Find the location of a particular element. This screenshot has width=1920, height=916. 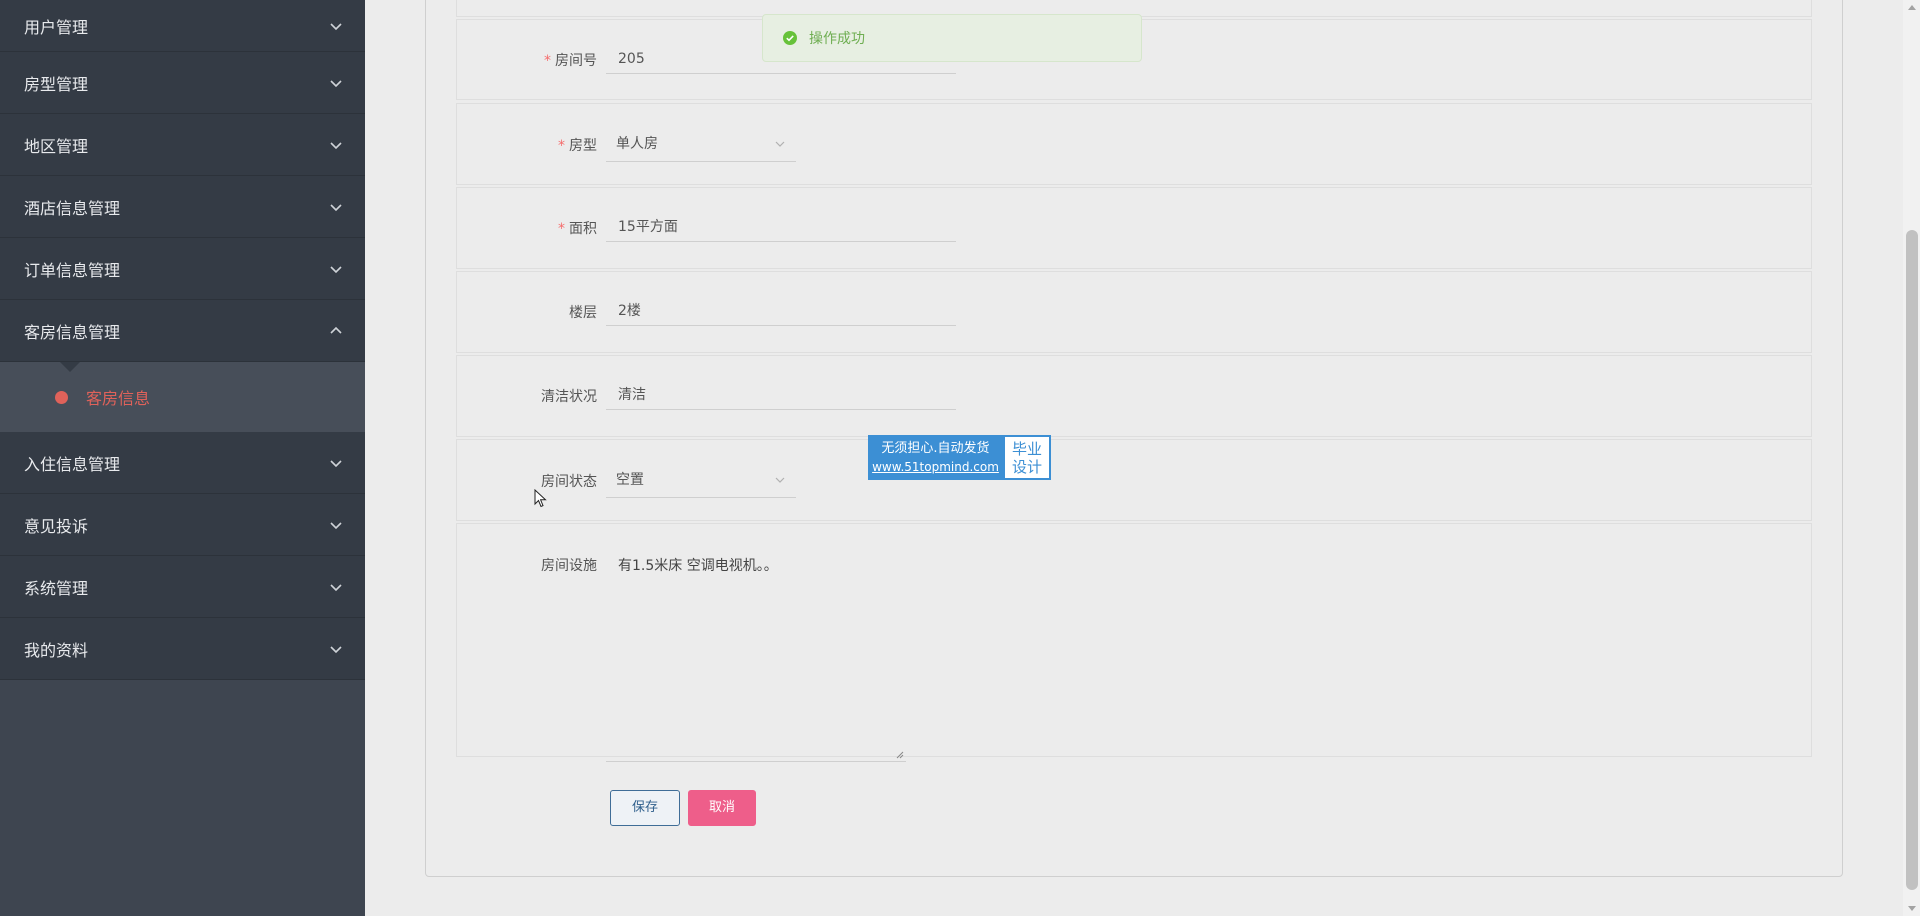

watermark-right: 毕业 设计 is located at coordinates (1027, 457).